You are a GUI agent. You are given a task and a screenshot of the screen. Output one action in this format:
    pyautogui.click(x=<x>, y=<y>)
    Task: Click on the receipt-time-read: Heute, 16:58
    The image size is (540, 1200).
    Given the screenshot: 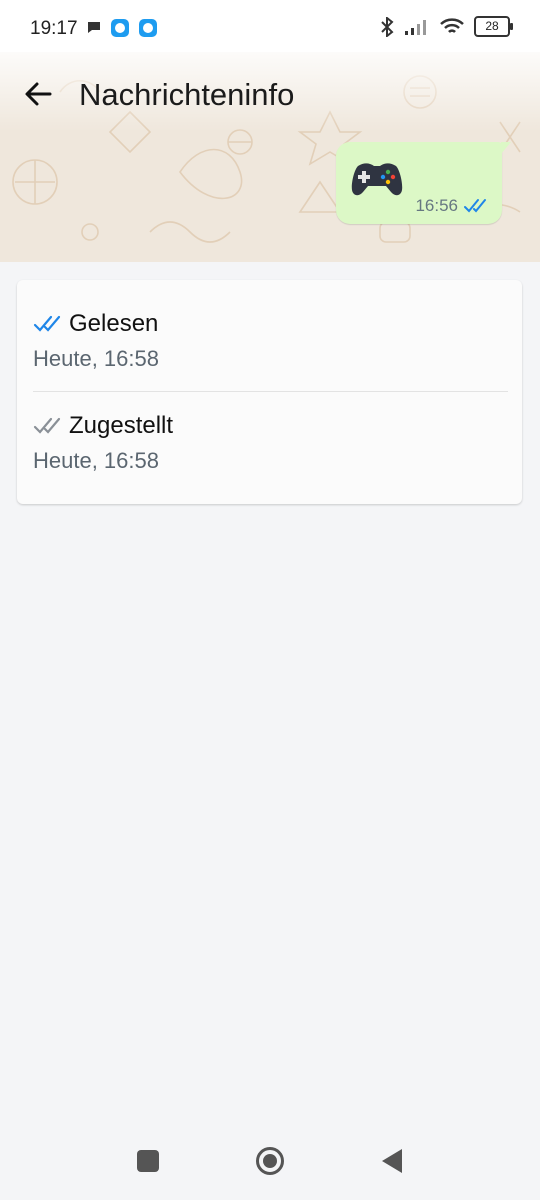 What is the action you would take?
    pyautogui.click(x=96, y=358)
    